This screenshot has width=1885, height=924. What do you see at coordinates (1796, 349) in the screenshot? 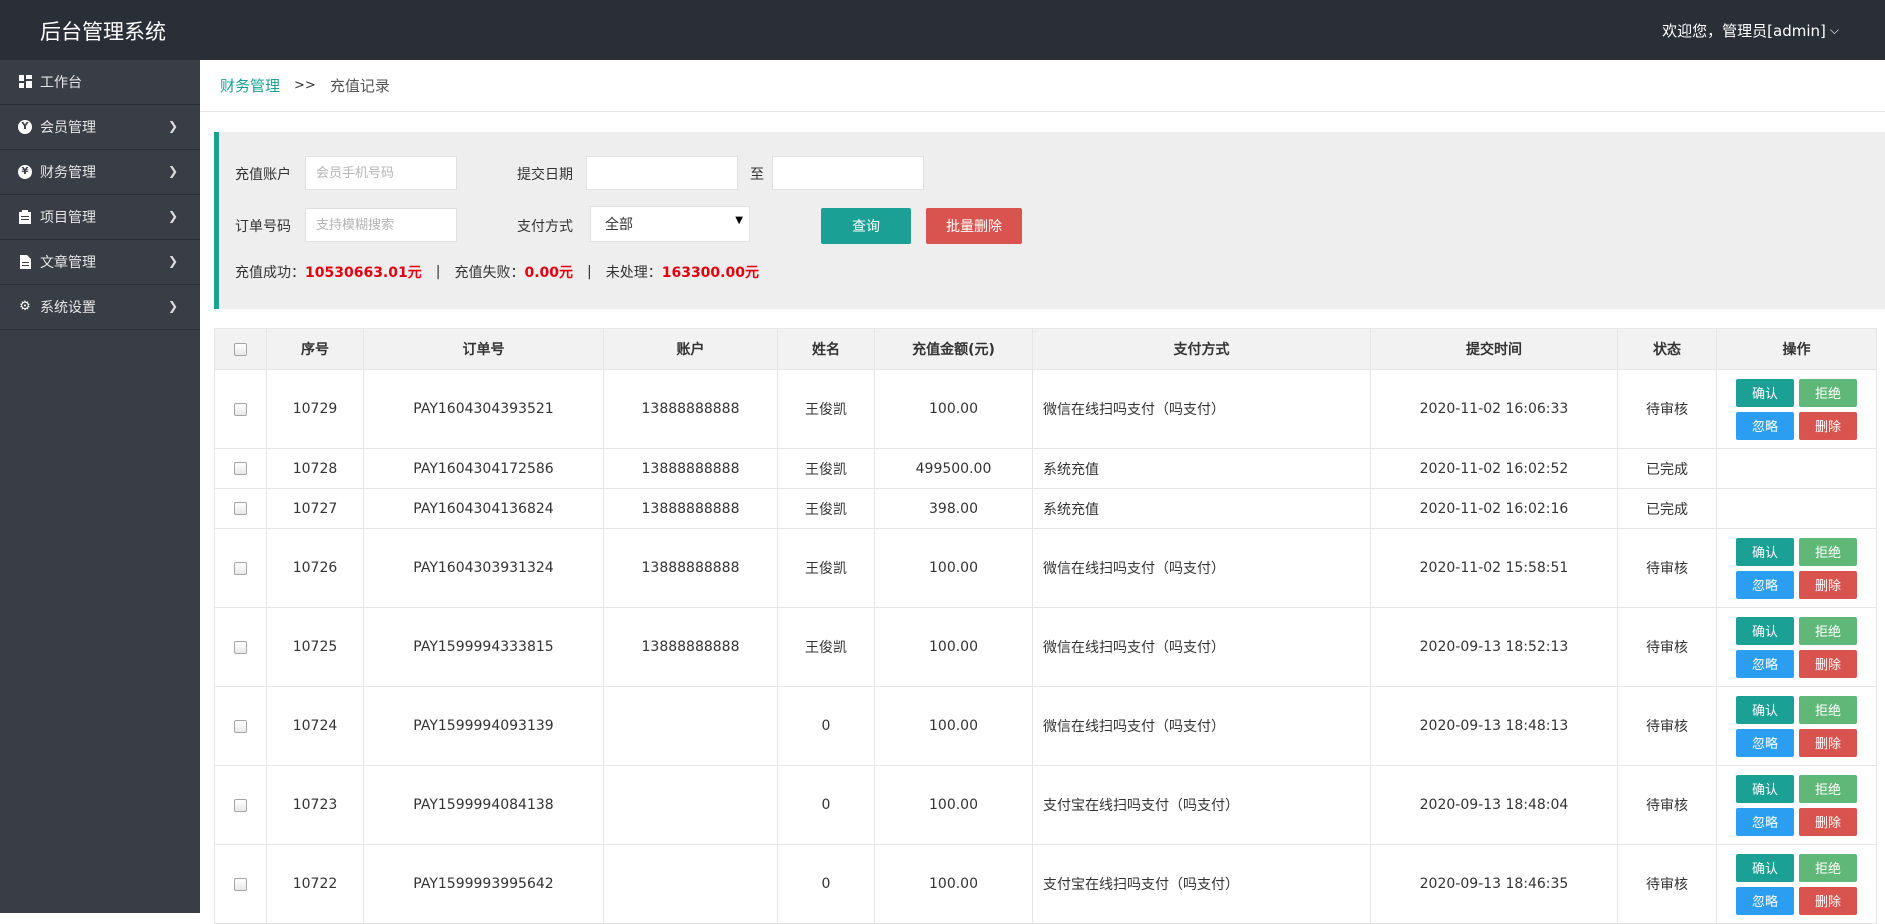
I see `header-actions: 操作` at bounding box center [1796, 349].